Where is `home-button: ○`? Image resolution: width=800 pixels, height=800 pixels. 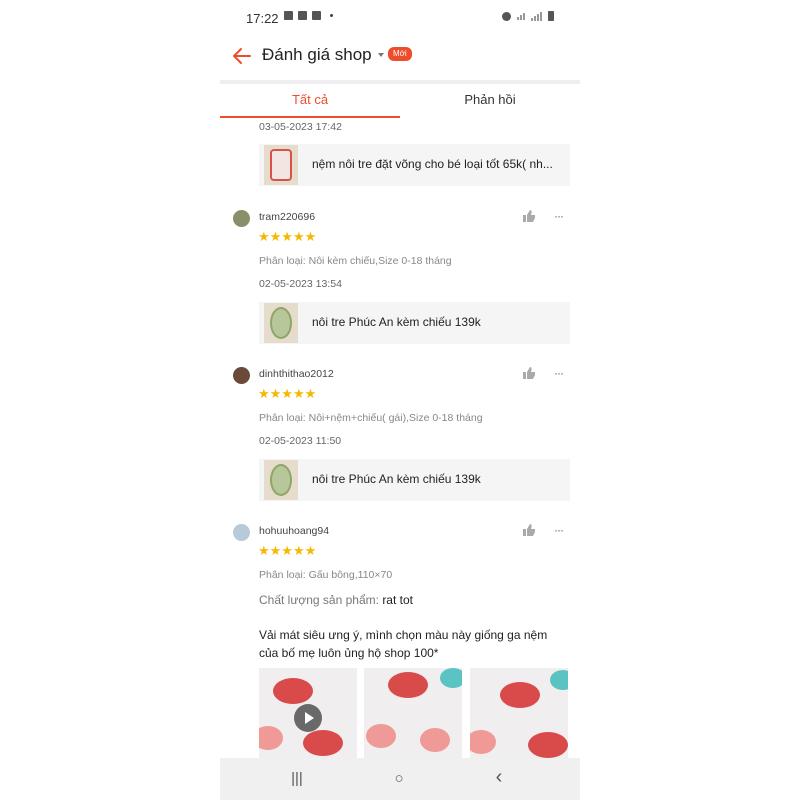
home-button: ○ is located at coordinates (399, 779).